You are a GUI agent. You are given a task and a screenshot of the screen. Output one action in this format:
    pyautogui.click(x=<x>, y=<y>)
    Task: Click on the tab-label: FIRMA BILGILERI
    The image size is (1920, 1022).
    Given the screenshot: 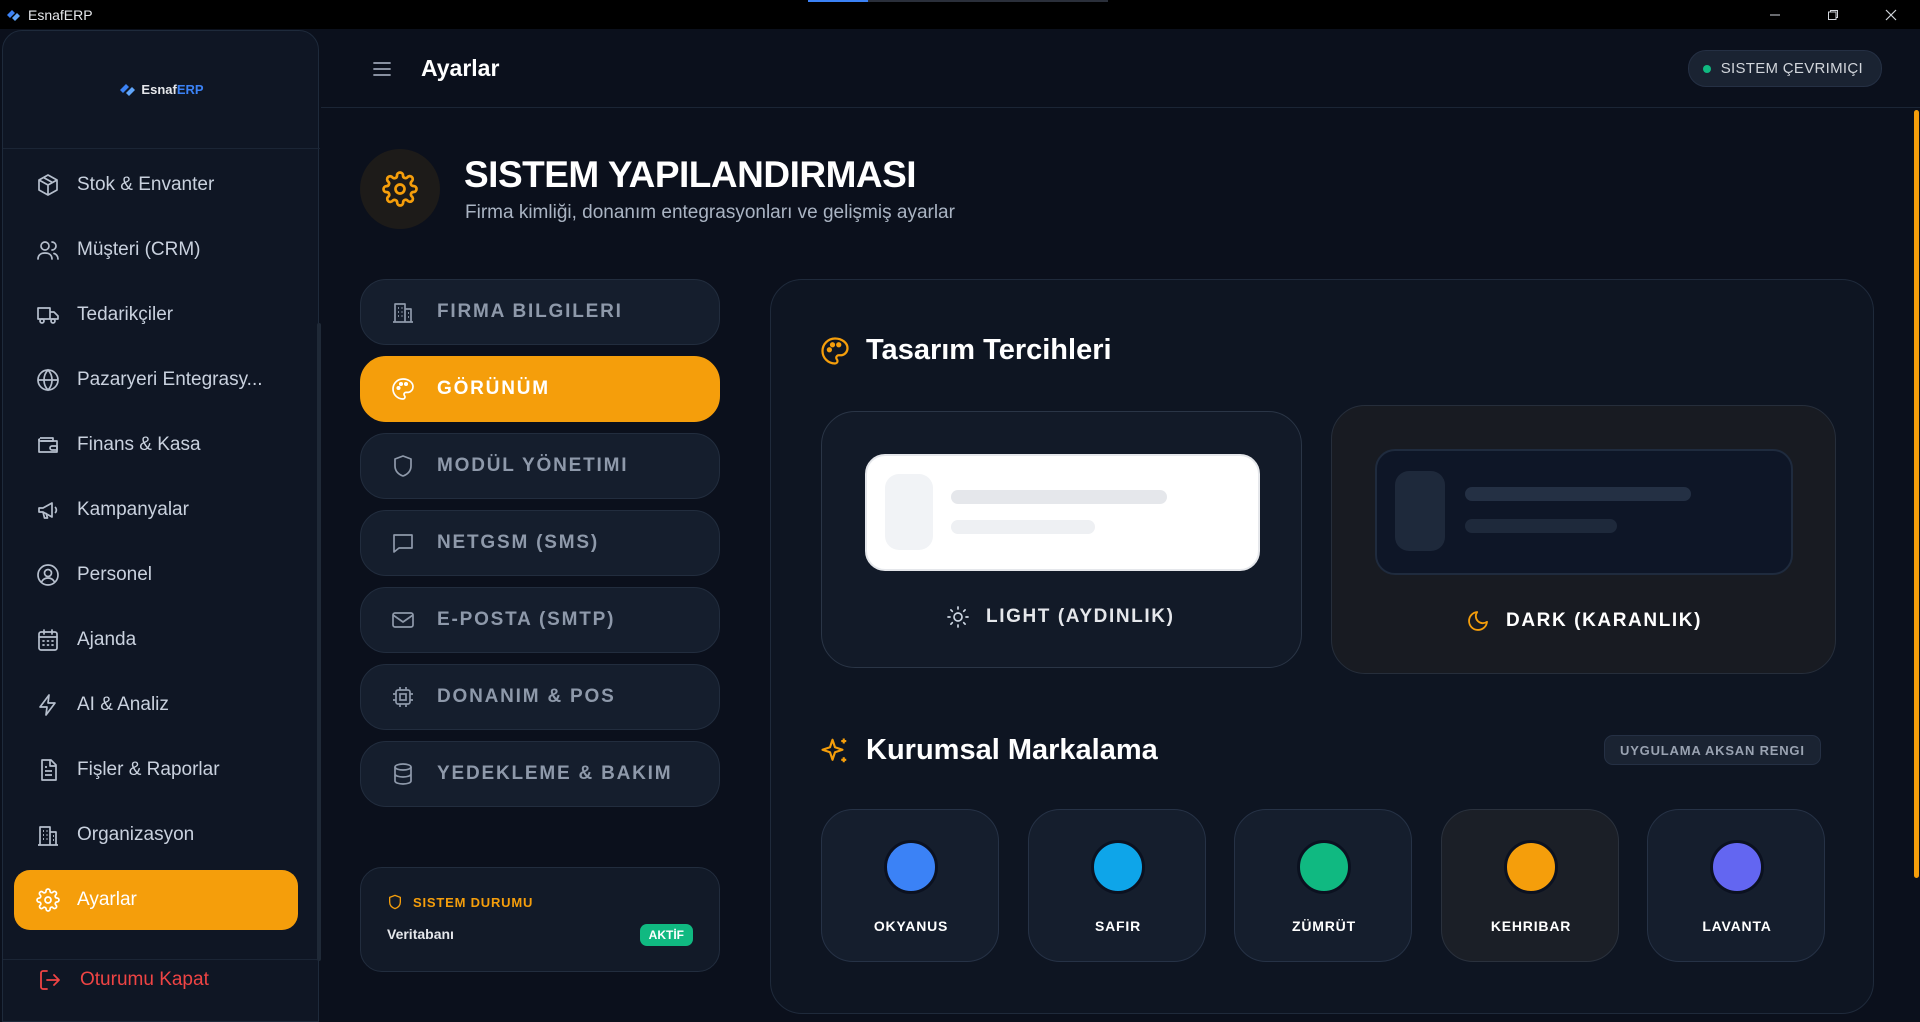 What is the action you would take?
    pyautogui.click(x=530, y=311)
    